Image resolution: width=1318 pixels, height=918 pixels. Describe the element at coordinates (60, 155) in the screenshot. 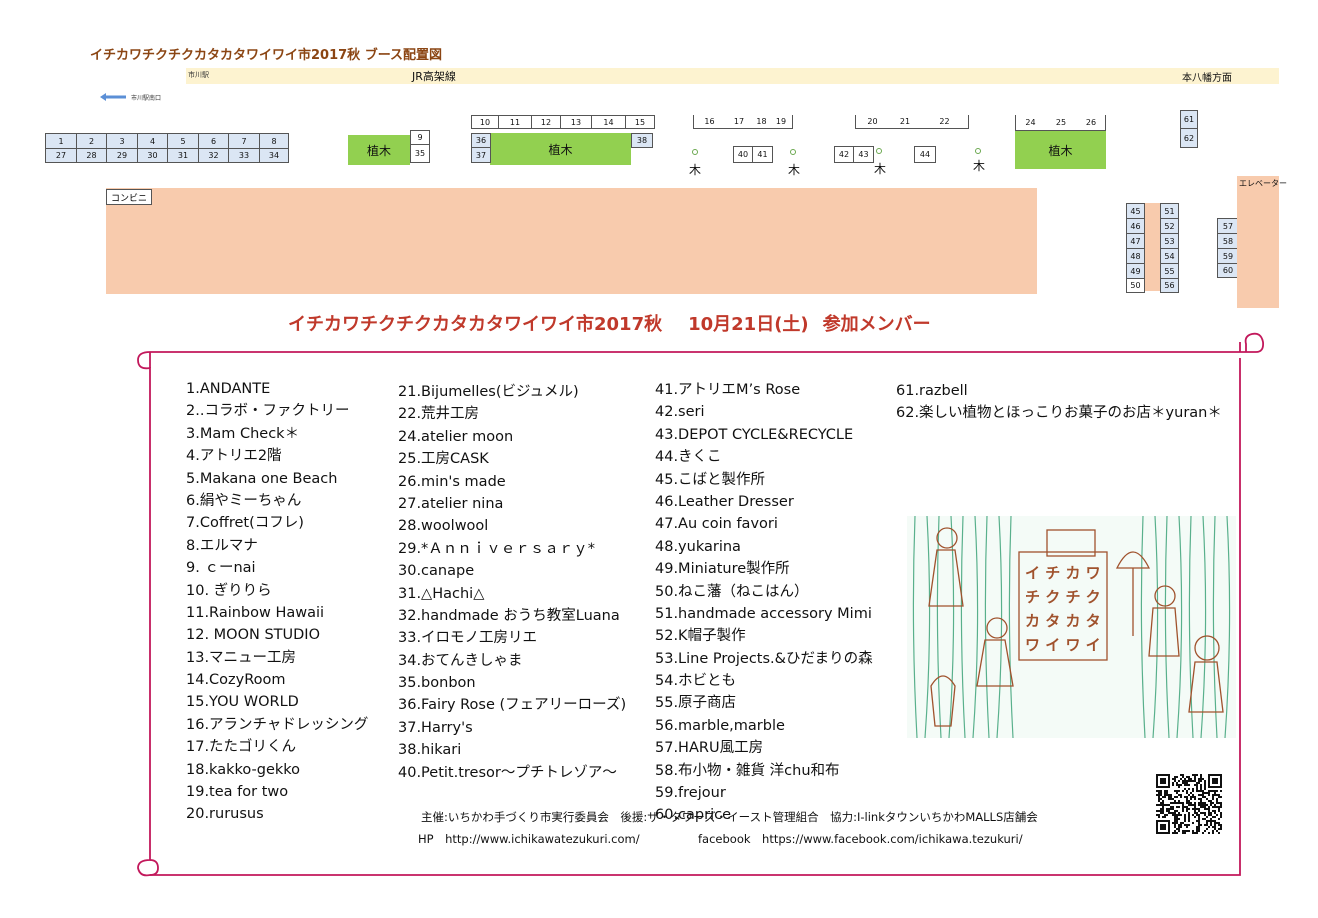

I see `booth: 27` at that location.